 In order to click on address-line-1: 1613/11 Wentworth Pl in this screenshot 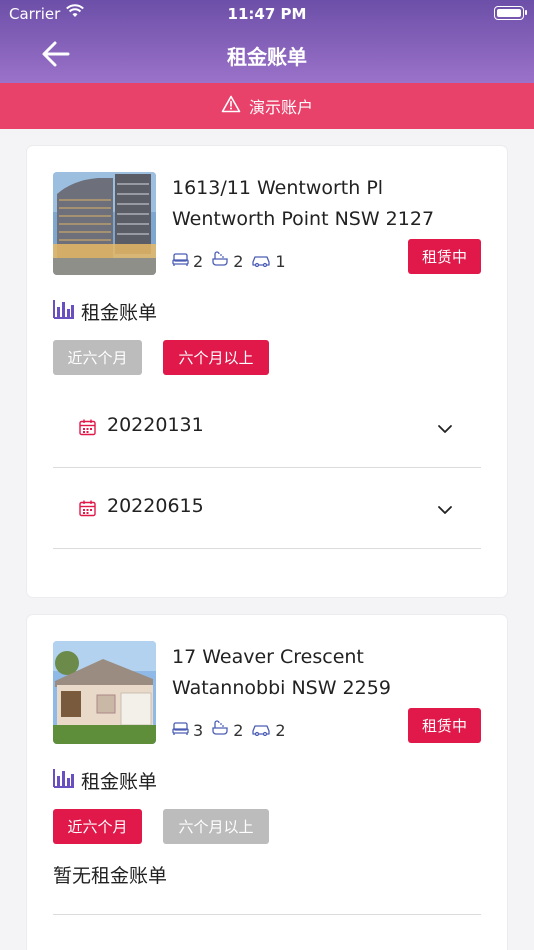, I will do `click(278, 188)`.